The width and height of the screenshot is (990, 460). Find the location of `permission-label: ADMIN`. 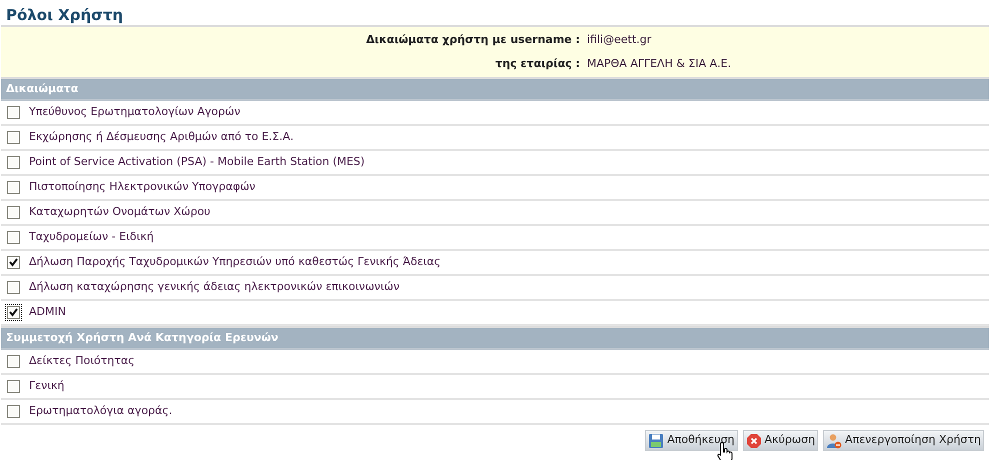

permission-label: ADMIN is located at coordinates (47, 312).